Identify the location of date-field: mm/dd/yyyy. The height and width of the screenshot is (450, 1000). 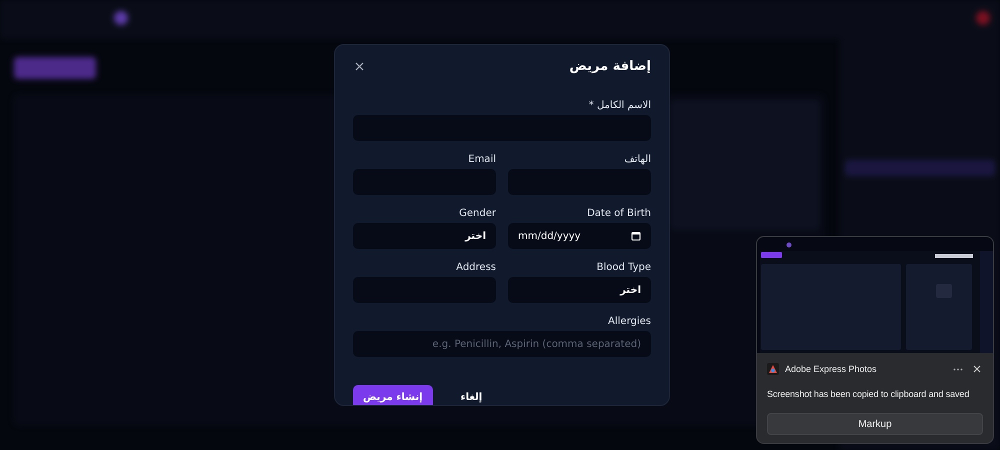
(579, 236).